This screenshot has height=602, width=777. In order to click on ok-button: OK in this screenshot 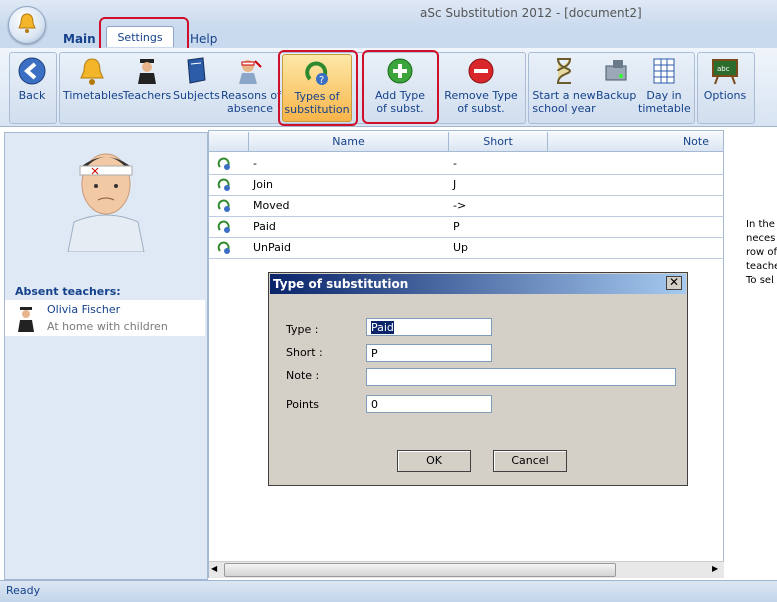, I will do `click(434, 461)`.